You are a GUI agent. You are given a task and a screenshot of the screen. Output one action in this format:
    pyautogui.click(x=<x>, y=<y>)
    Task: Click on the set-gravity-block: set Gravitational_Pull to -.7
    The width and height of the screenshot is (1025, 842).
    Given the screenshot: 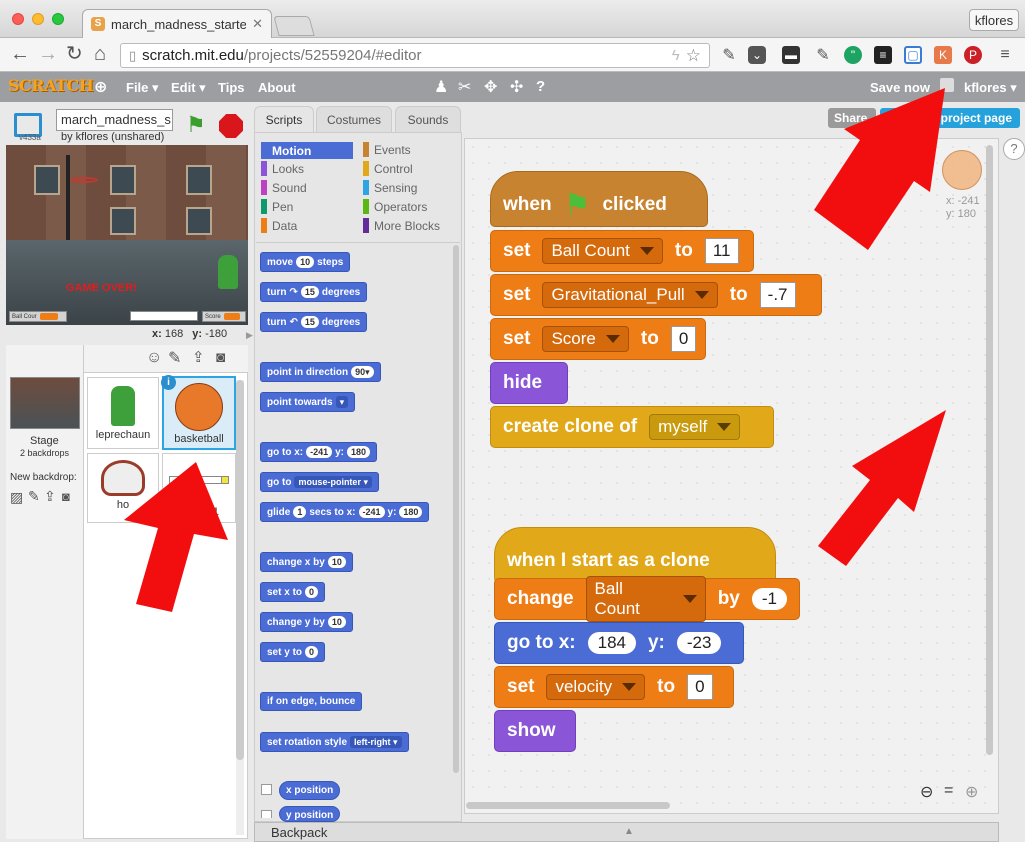 What is the action you would take?
    pyautogui.click(x=656, y=295)
    